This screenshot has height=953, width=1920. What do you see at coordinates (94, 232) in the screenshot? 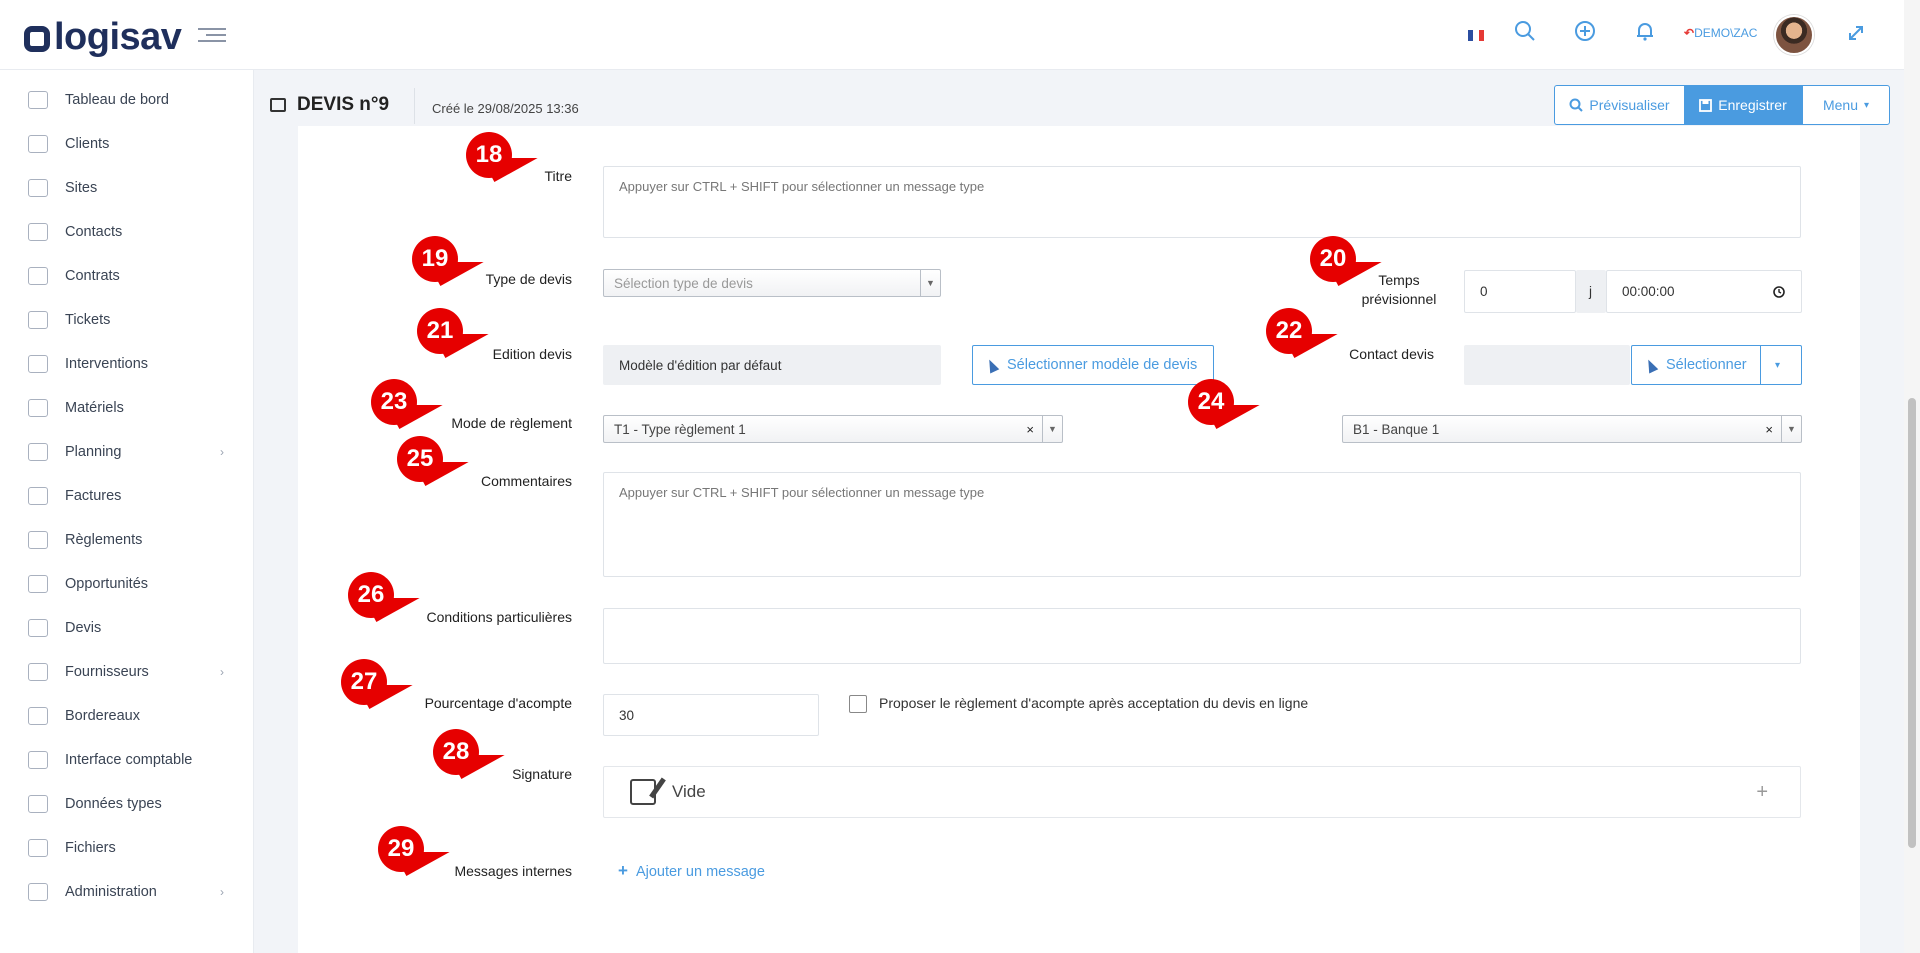
I see `sidebar-item-label: Contacts` at bounding box center [94, 232].